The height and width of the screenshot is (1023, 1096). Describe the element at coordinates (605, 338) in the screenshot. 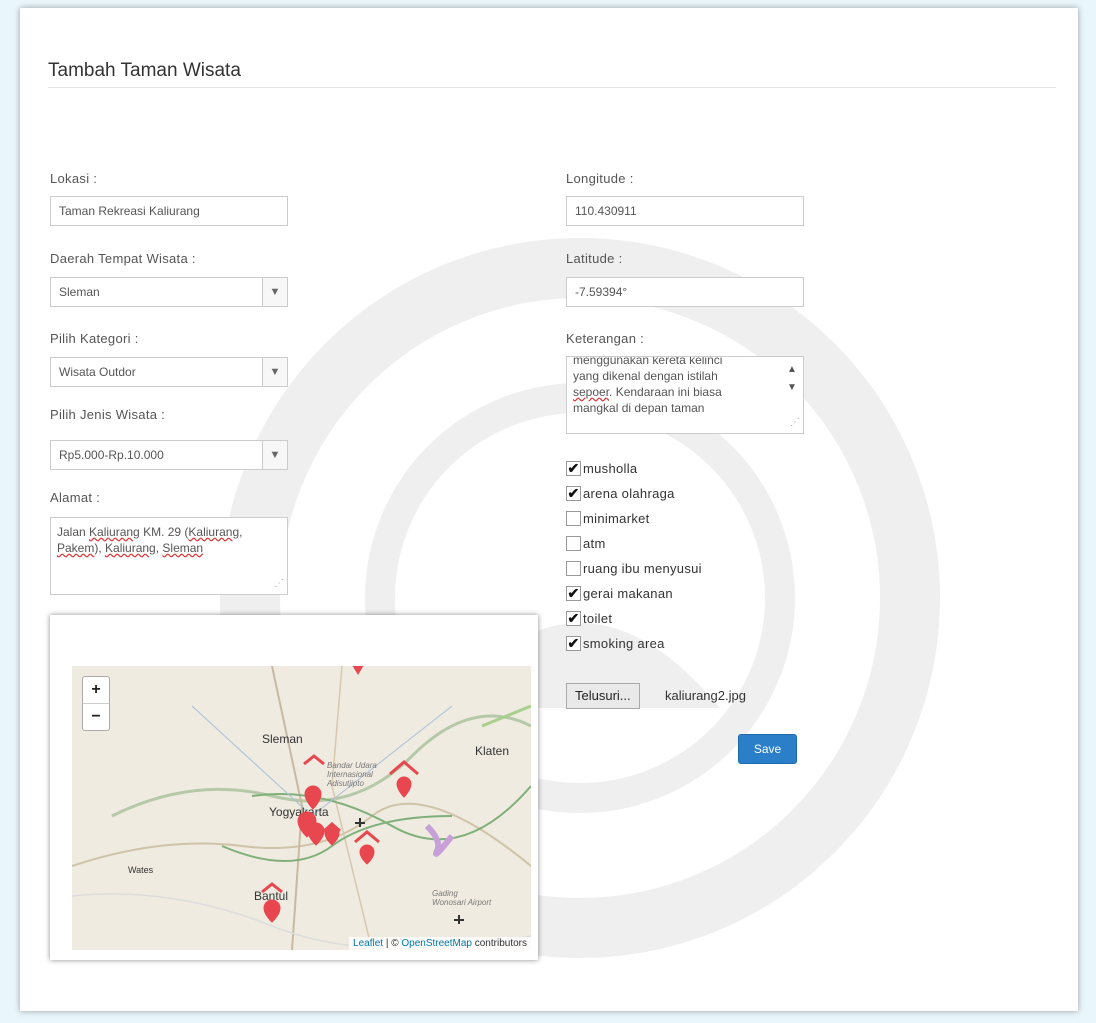

I see `keterangan-label: Keterangan :` at that location.